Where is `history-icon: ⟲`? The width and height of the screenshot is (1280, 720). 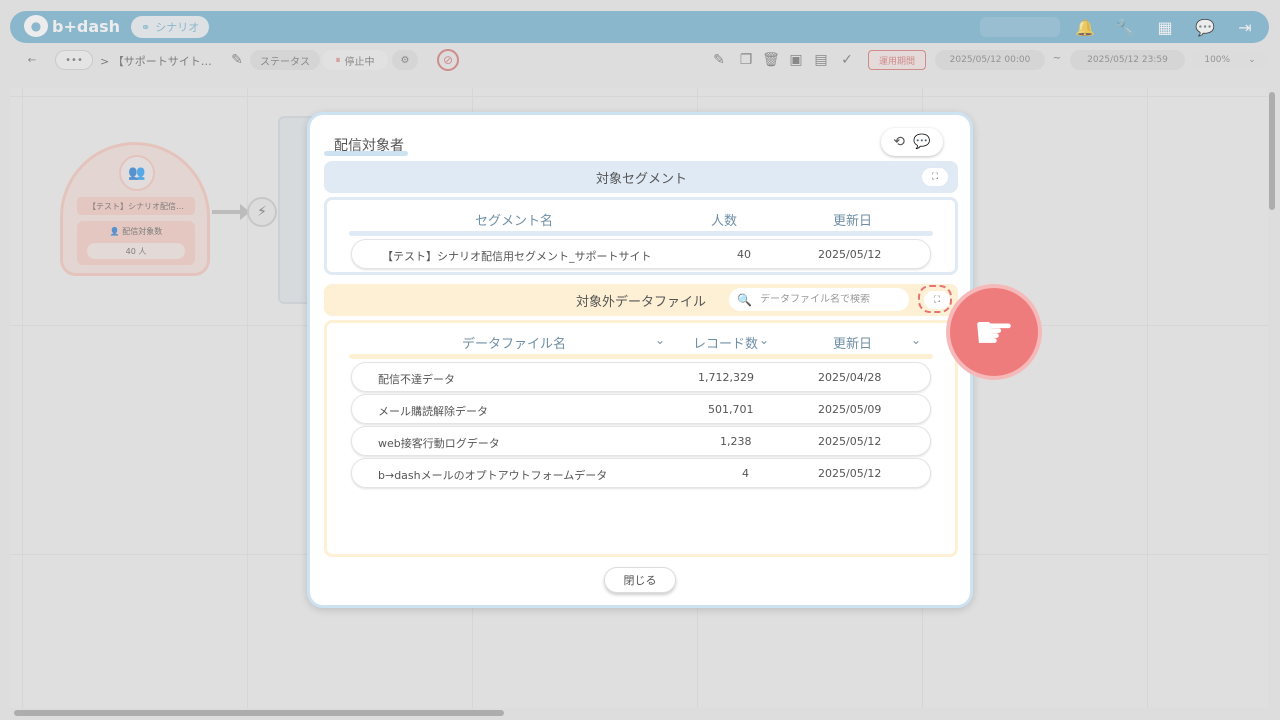 history-icon: ⟲ is located at coordinates (899, 142).